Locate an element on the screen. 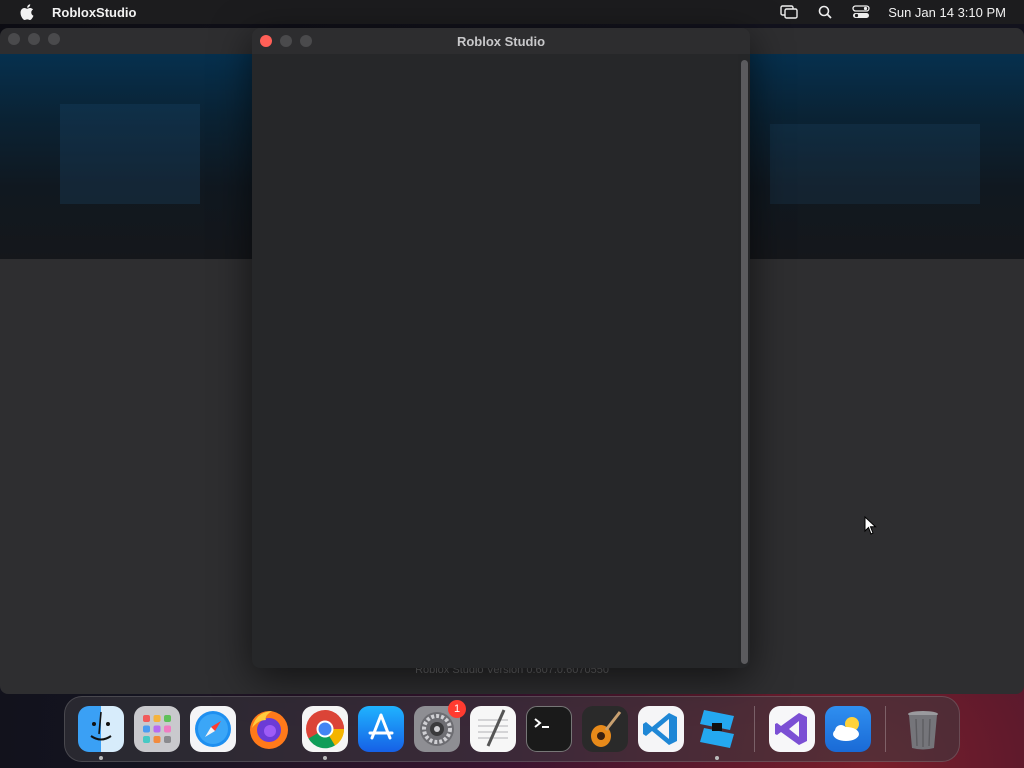 This screenshot has width=1024, height=768. weather-icon is located at coordinates (846, 729).